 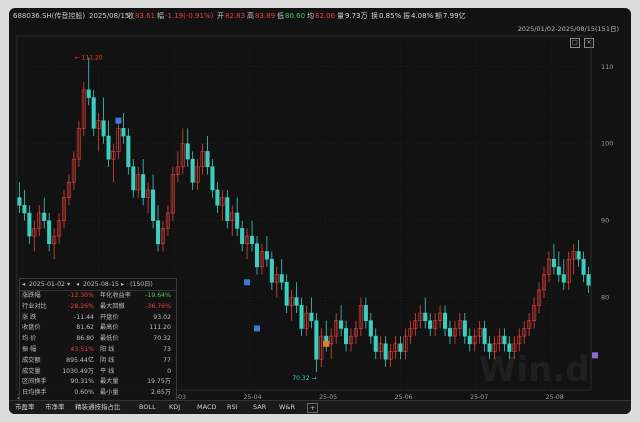 What do you see at coordinates (81, 306) in the screenshot?
I see `stats-value: -28.26%` at bounding box center [81, 306].